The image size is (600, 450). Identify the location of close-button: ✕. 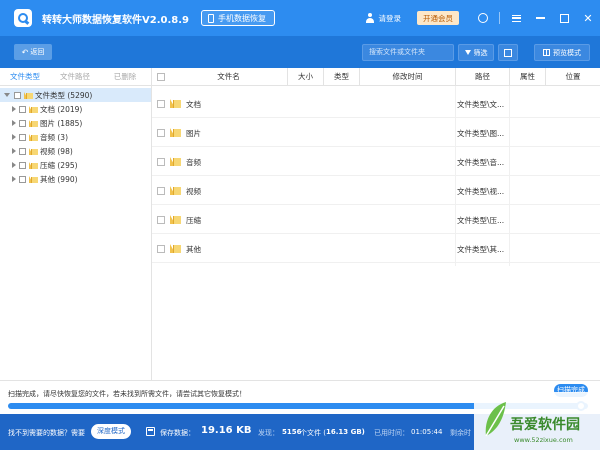
(588, 18).